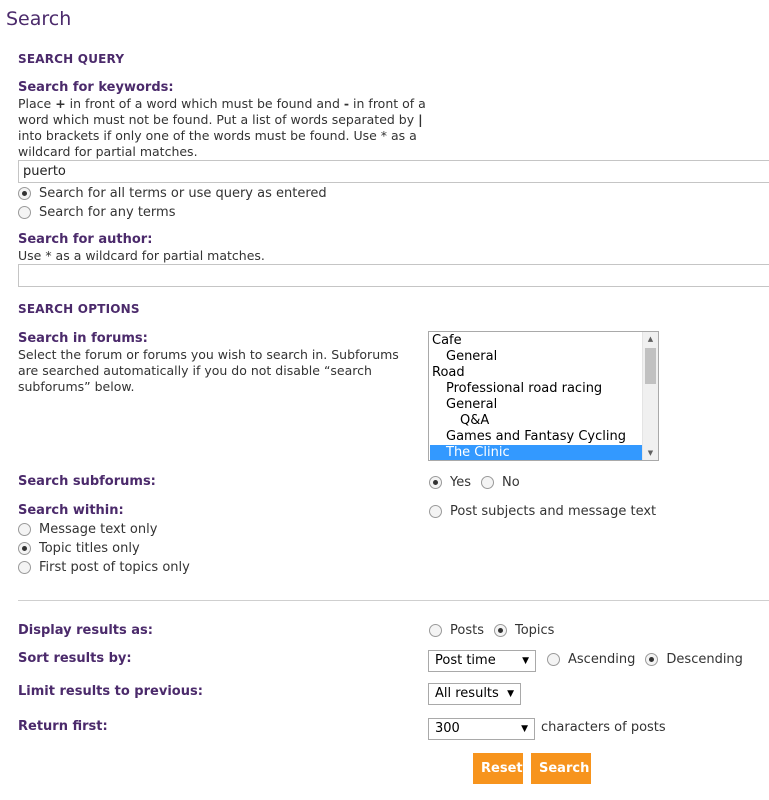 The width and height of the screenshot is (769, 800). I want to click on display-results-label: Display results as:, so click(85, 630).